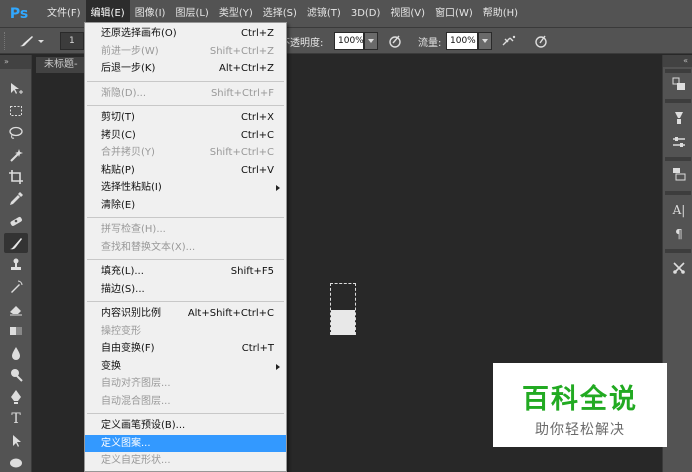 This screenshot has height=472, width=692. I want to click on menu-item-clear: 清除(E), so click(185, 206).